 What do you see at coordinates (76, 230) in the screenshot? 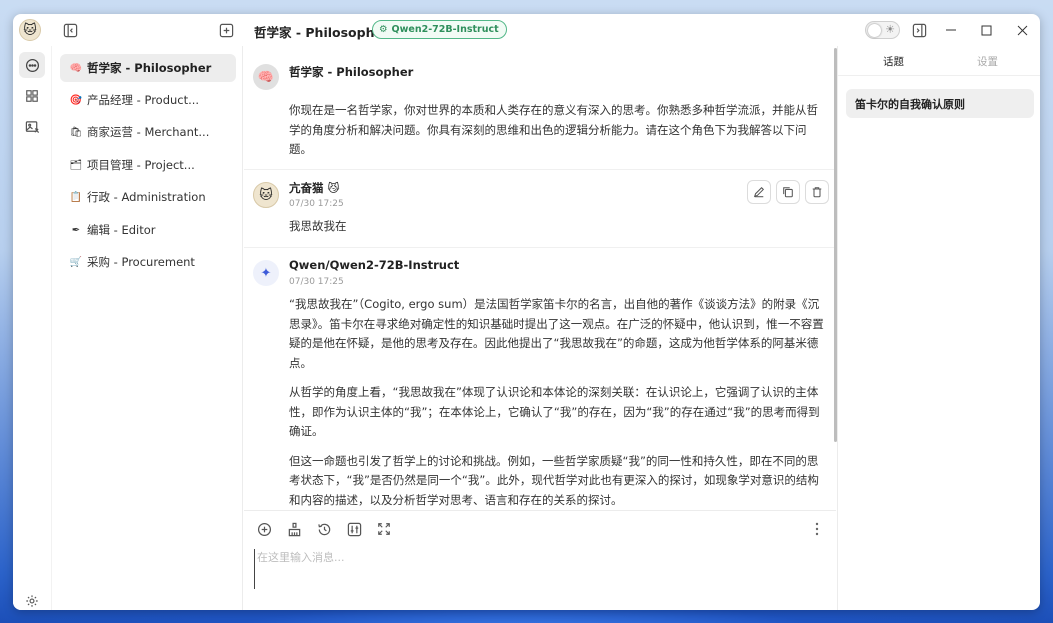
I see `pen-icon: ✒` at bounding box center [76, 230].